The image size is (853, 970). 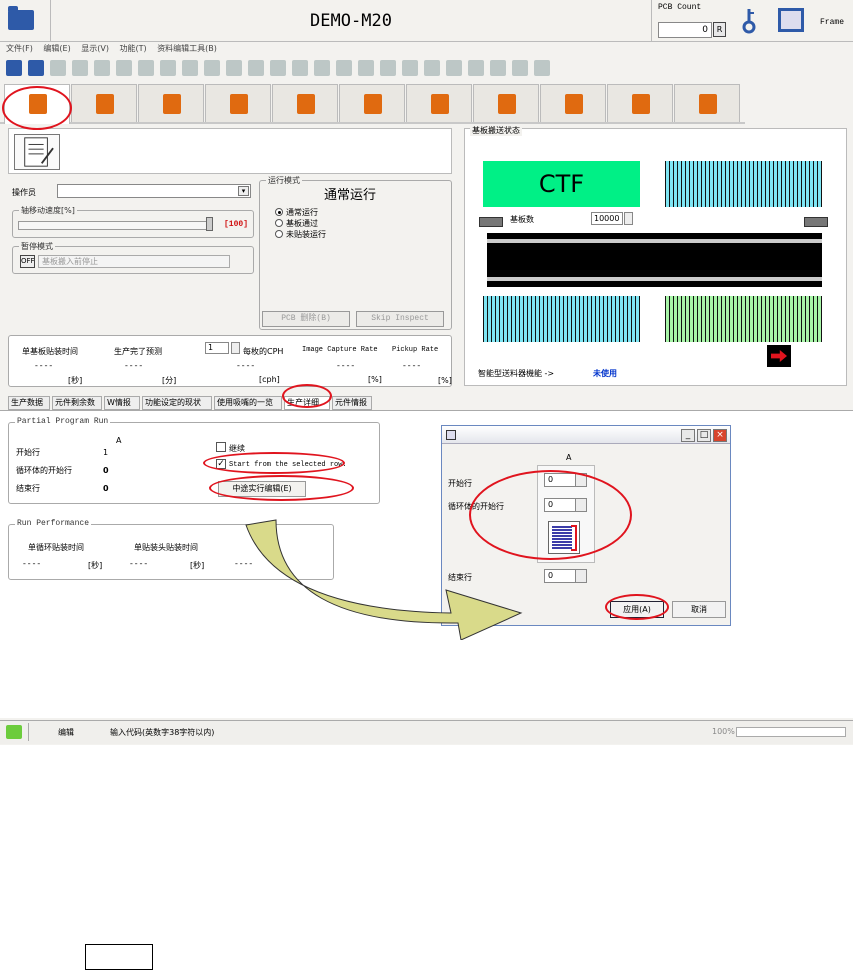 I want to click on grid-icon, so click(x=410, y=68).